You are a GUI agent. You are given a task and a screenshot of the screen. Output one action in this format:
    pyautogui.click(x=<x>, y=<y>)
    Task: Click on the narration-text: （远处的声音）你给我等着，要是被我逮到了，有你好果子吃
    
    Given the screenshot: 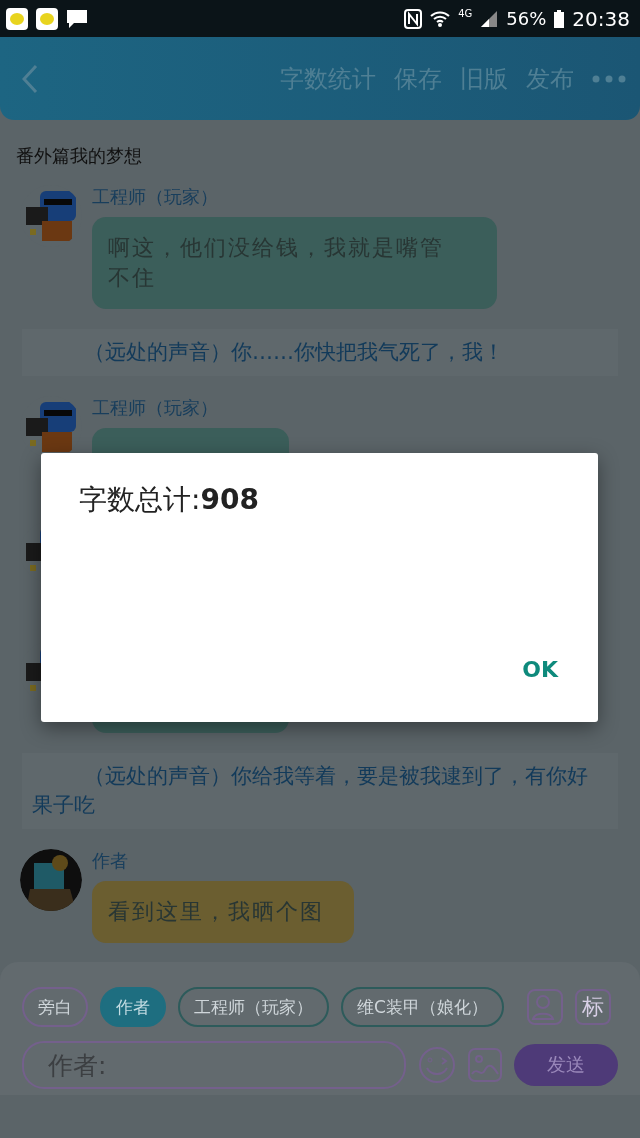 What is the action you would take?
    pyautogui.click(x=320, y=791)
    